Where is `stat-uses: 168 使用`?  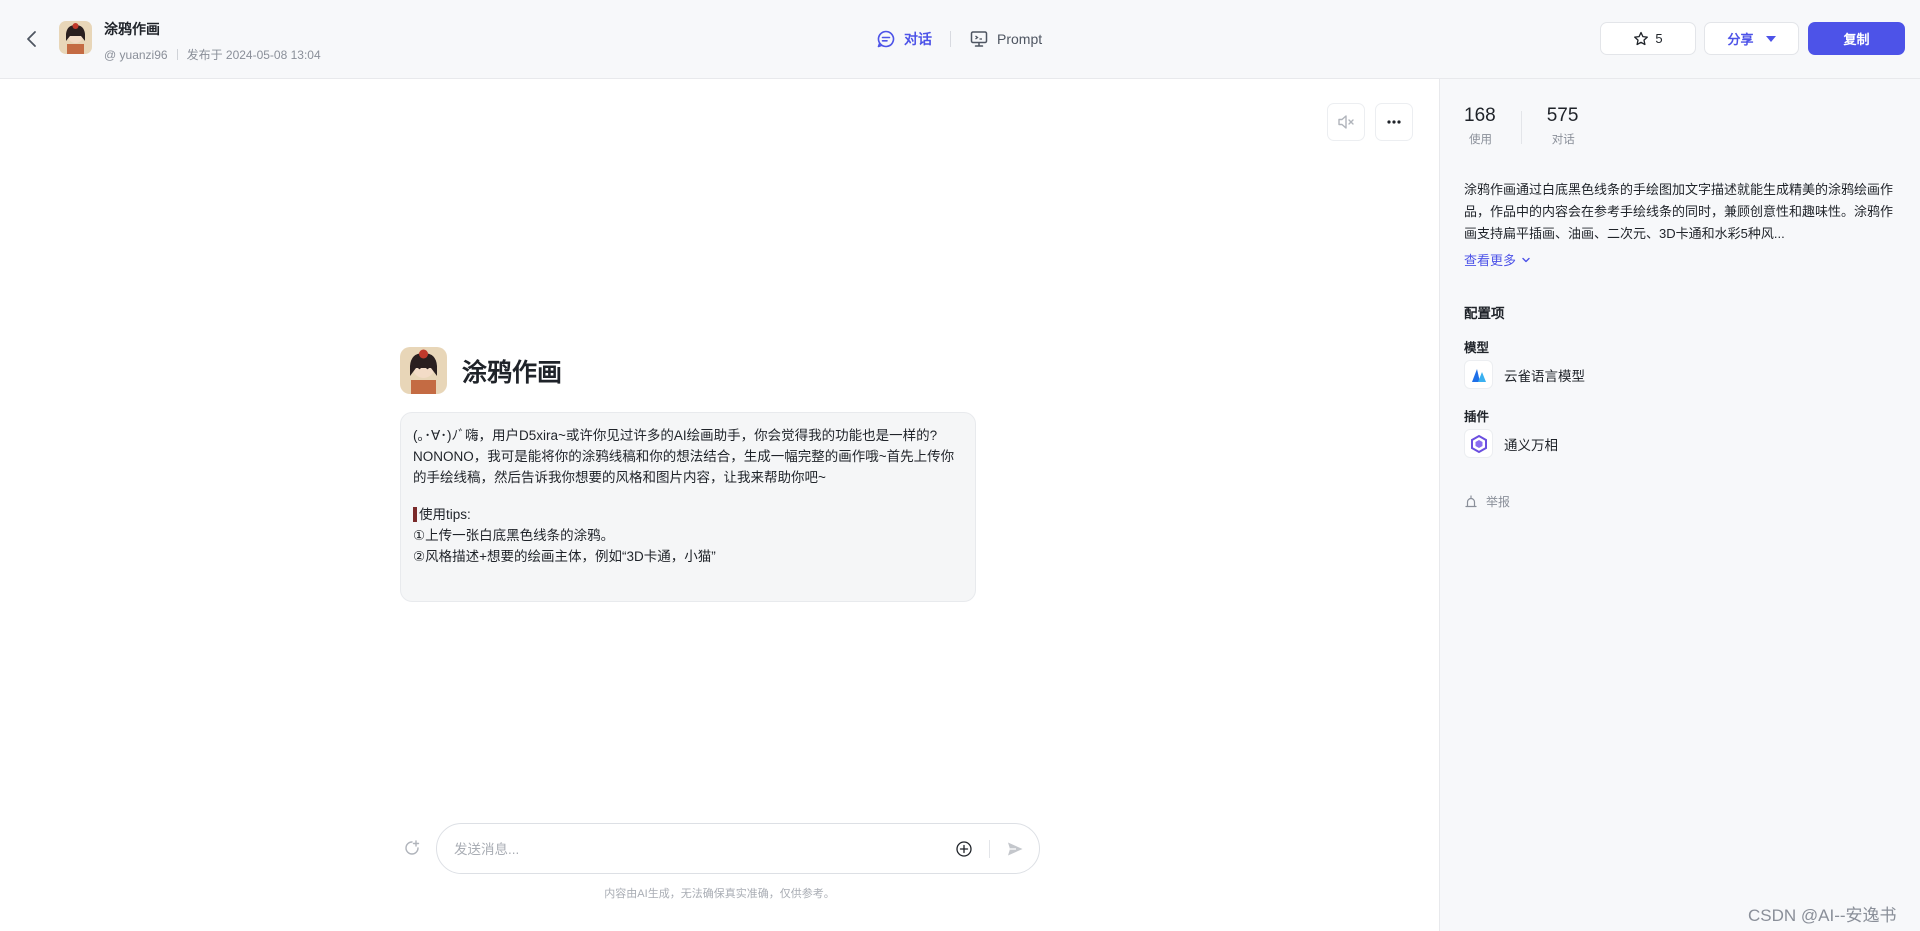
stat-uses: 168 使用 is located at coordinates (1480, 126).